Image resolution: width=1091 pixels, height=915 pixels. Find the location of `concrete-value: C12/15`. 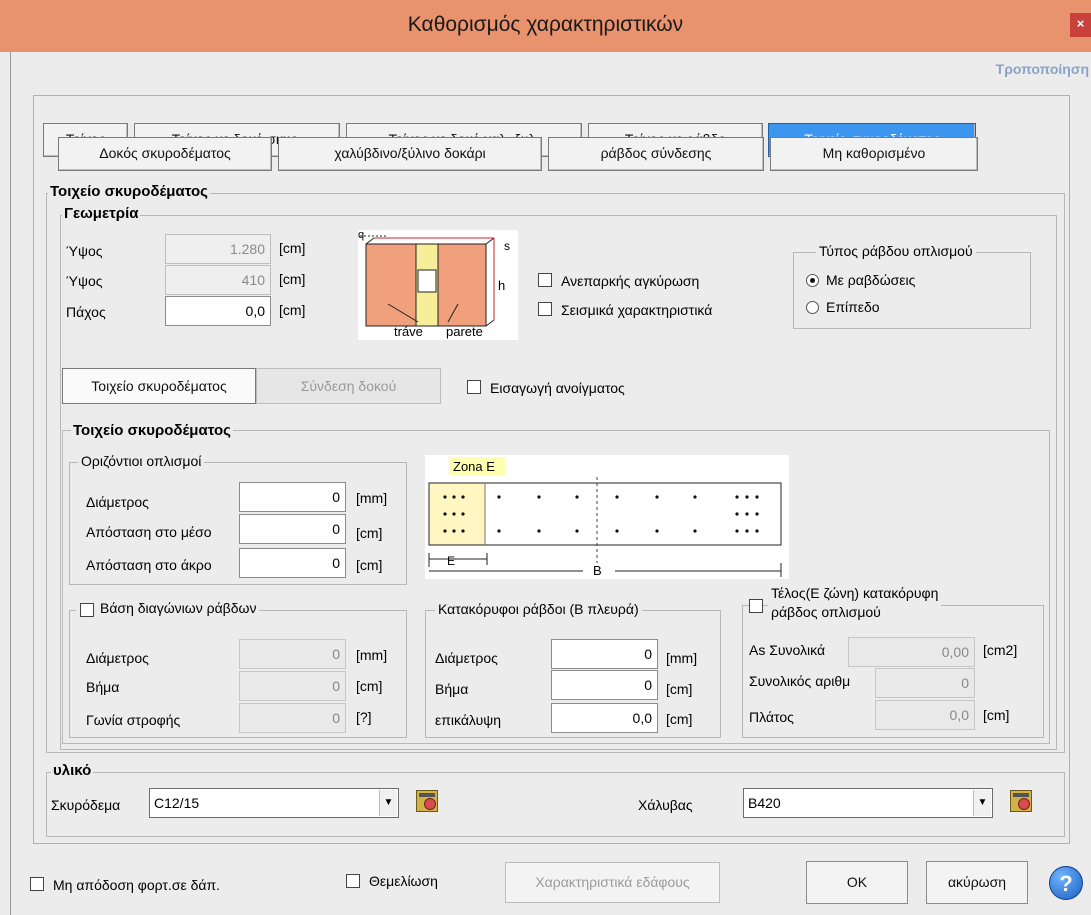

concrete-value: C12/15 is located at coordinates (177, 803).